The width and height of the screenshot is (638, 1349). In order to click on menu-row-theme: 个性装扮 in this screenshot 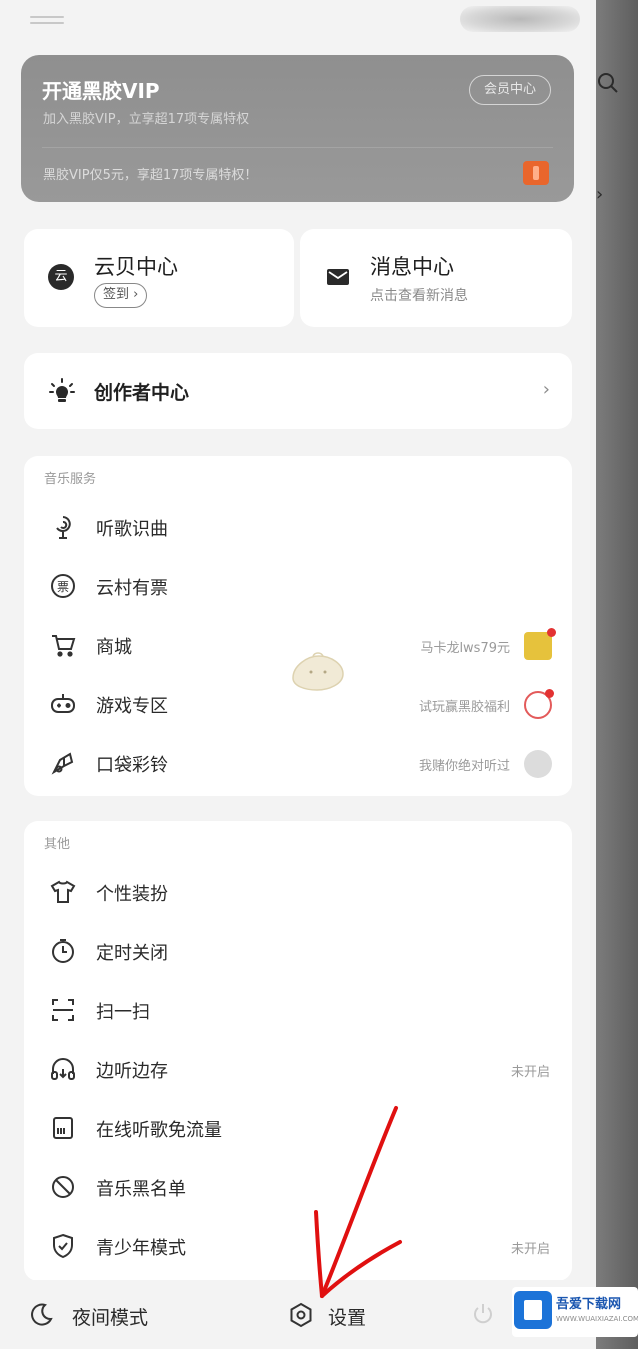, I will do `click(298, 892)`.